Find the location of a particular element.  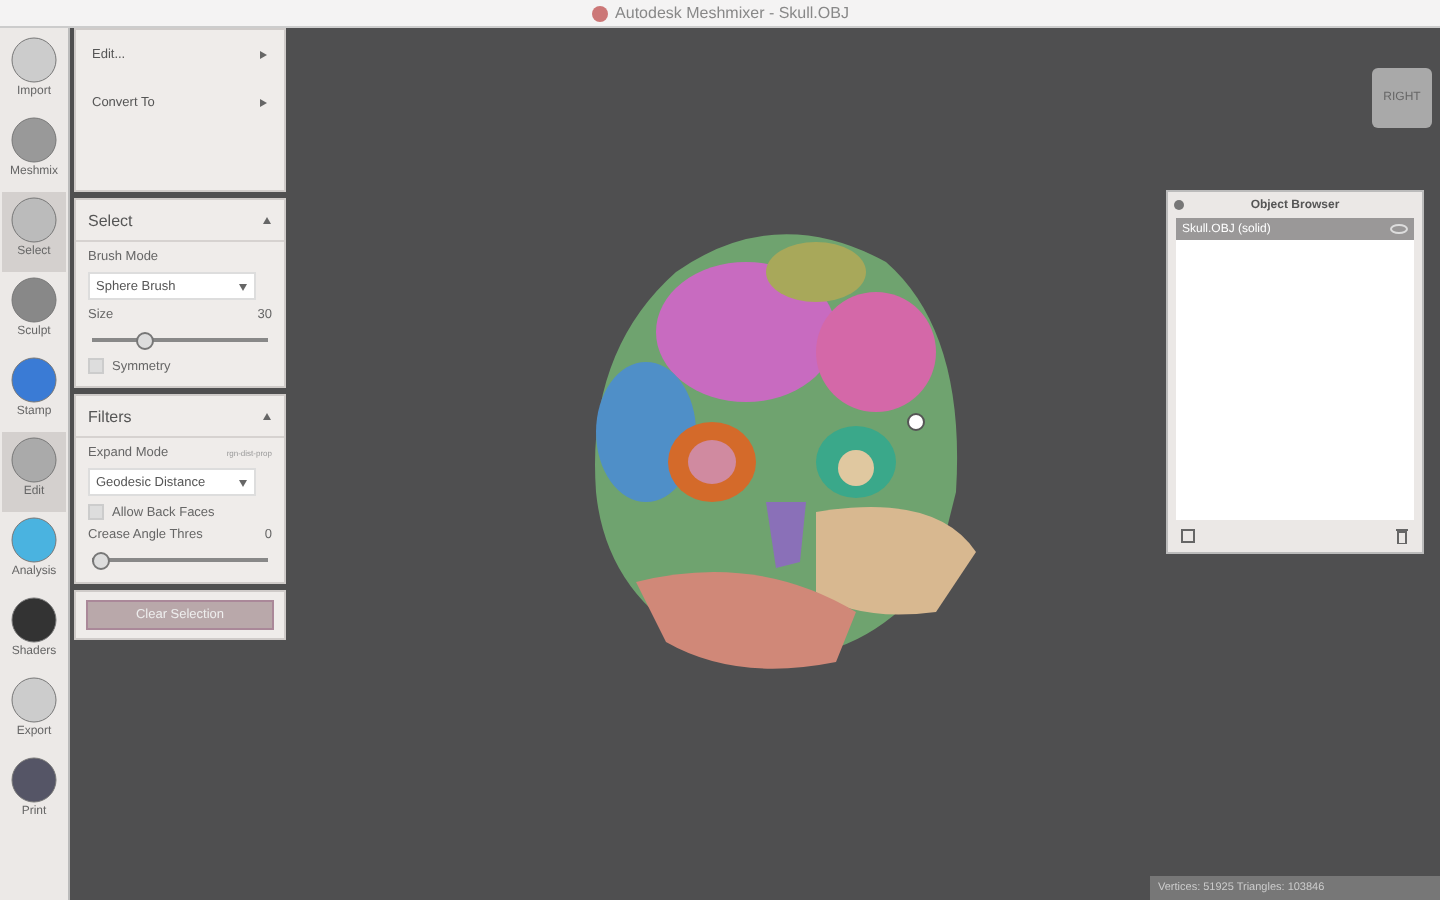

back-faces-checkbox is located at coordinates (96, 512).